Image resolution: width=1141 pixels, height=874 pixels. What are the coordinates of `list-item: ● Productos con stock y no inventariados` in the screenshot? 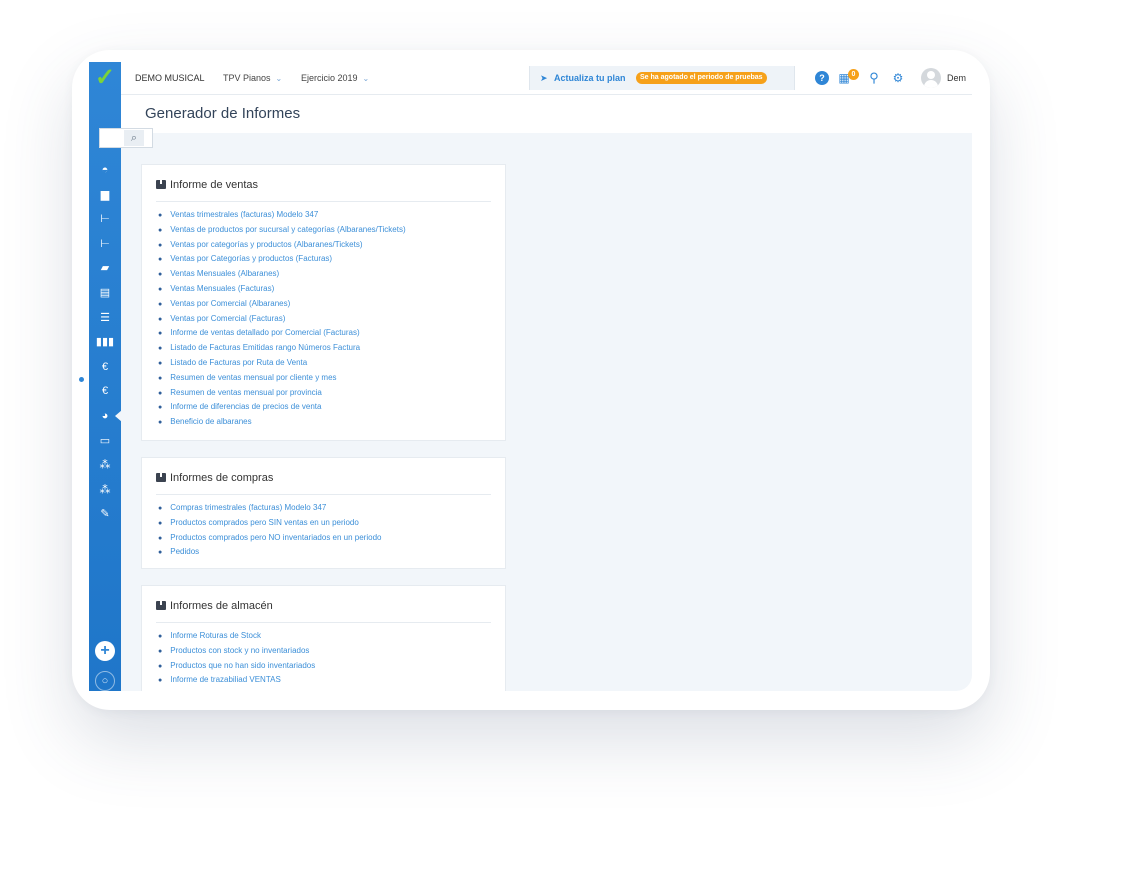 It's located at (236, 651).